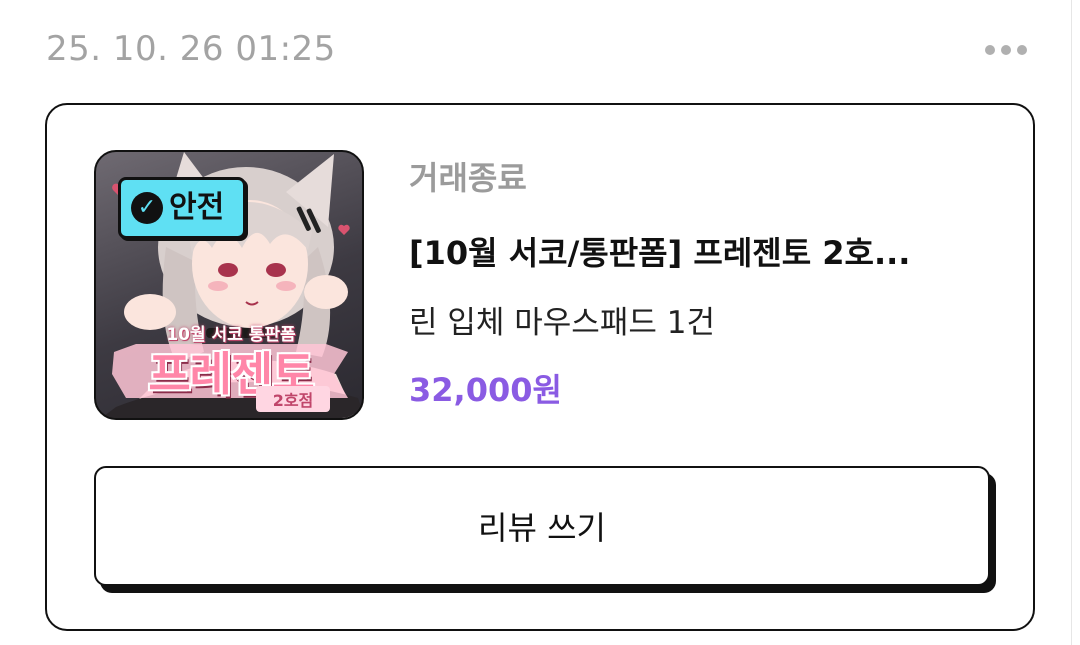 Image resolution: width=1080 pixels, height=645 pixels. Describe the element at coordinates (485, 390) in the screenshot. I see `product-price: 32,000원` at that location.